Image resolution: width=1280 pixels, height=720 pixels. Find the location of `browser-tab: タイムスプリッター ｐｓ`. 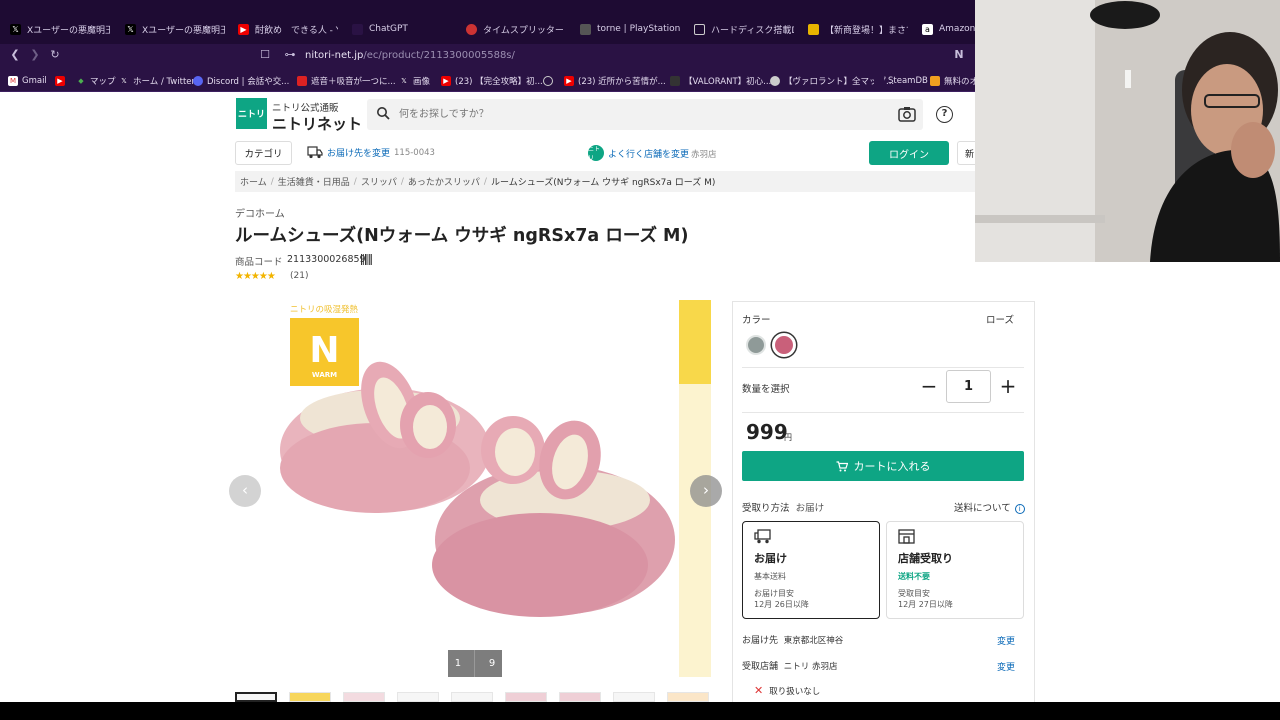

browser-tab: タイムスプリッター ｐｓ is located at coordinates (516, 29).